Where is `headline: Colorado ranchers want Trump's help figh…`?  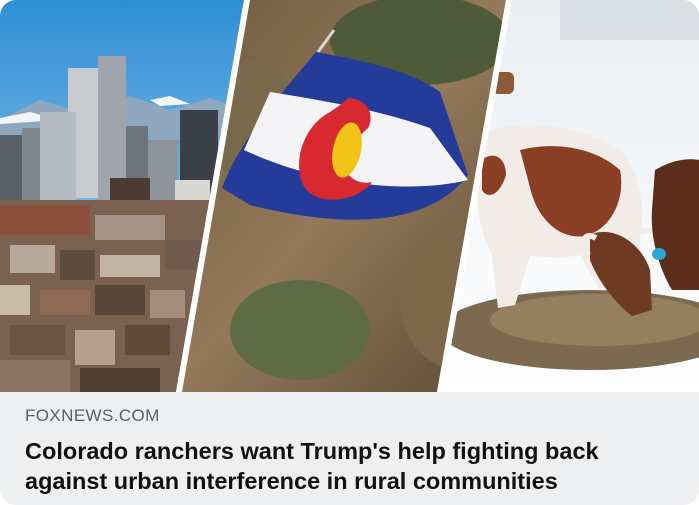 headline: Colorado ranchers want Trump's help figh… is located at coordinates (355, 466).